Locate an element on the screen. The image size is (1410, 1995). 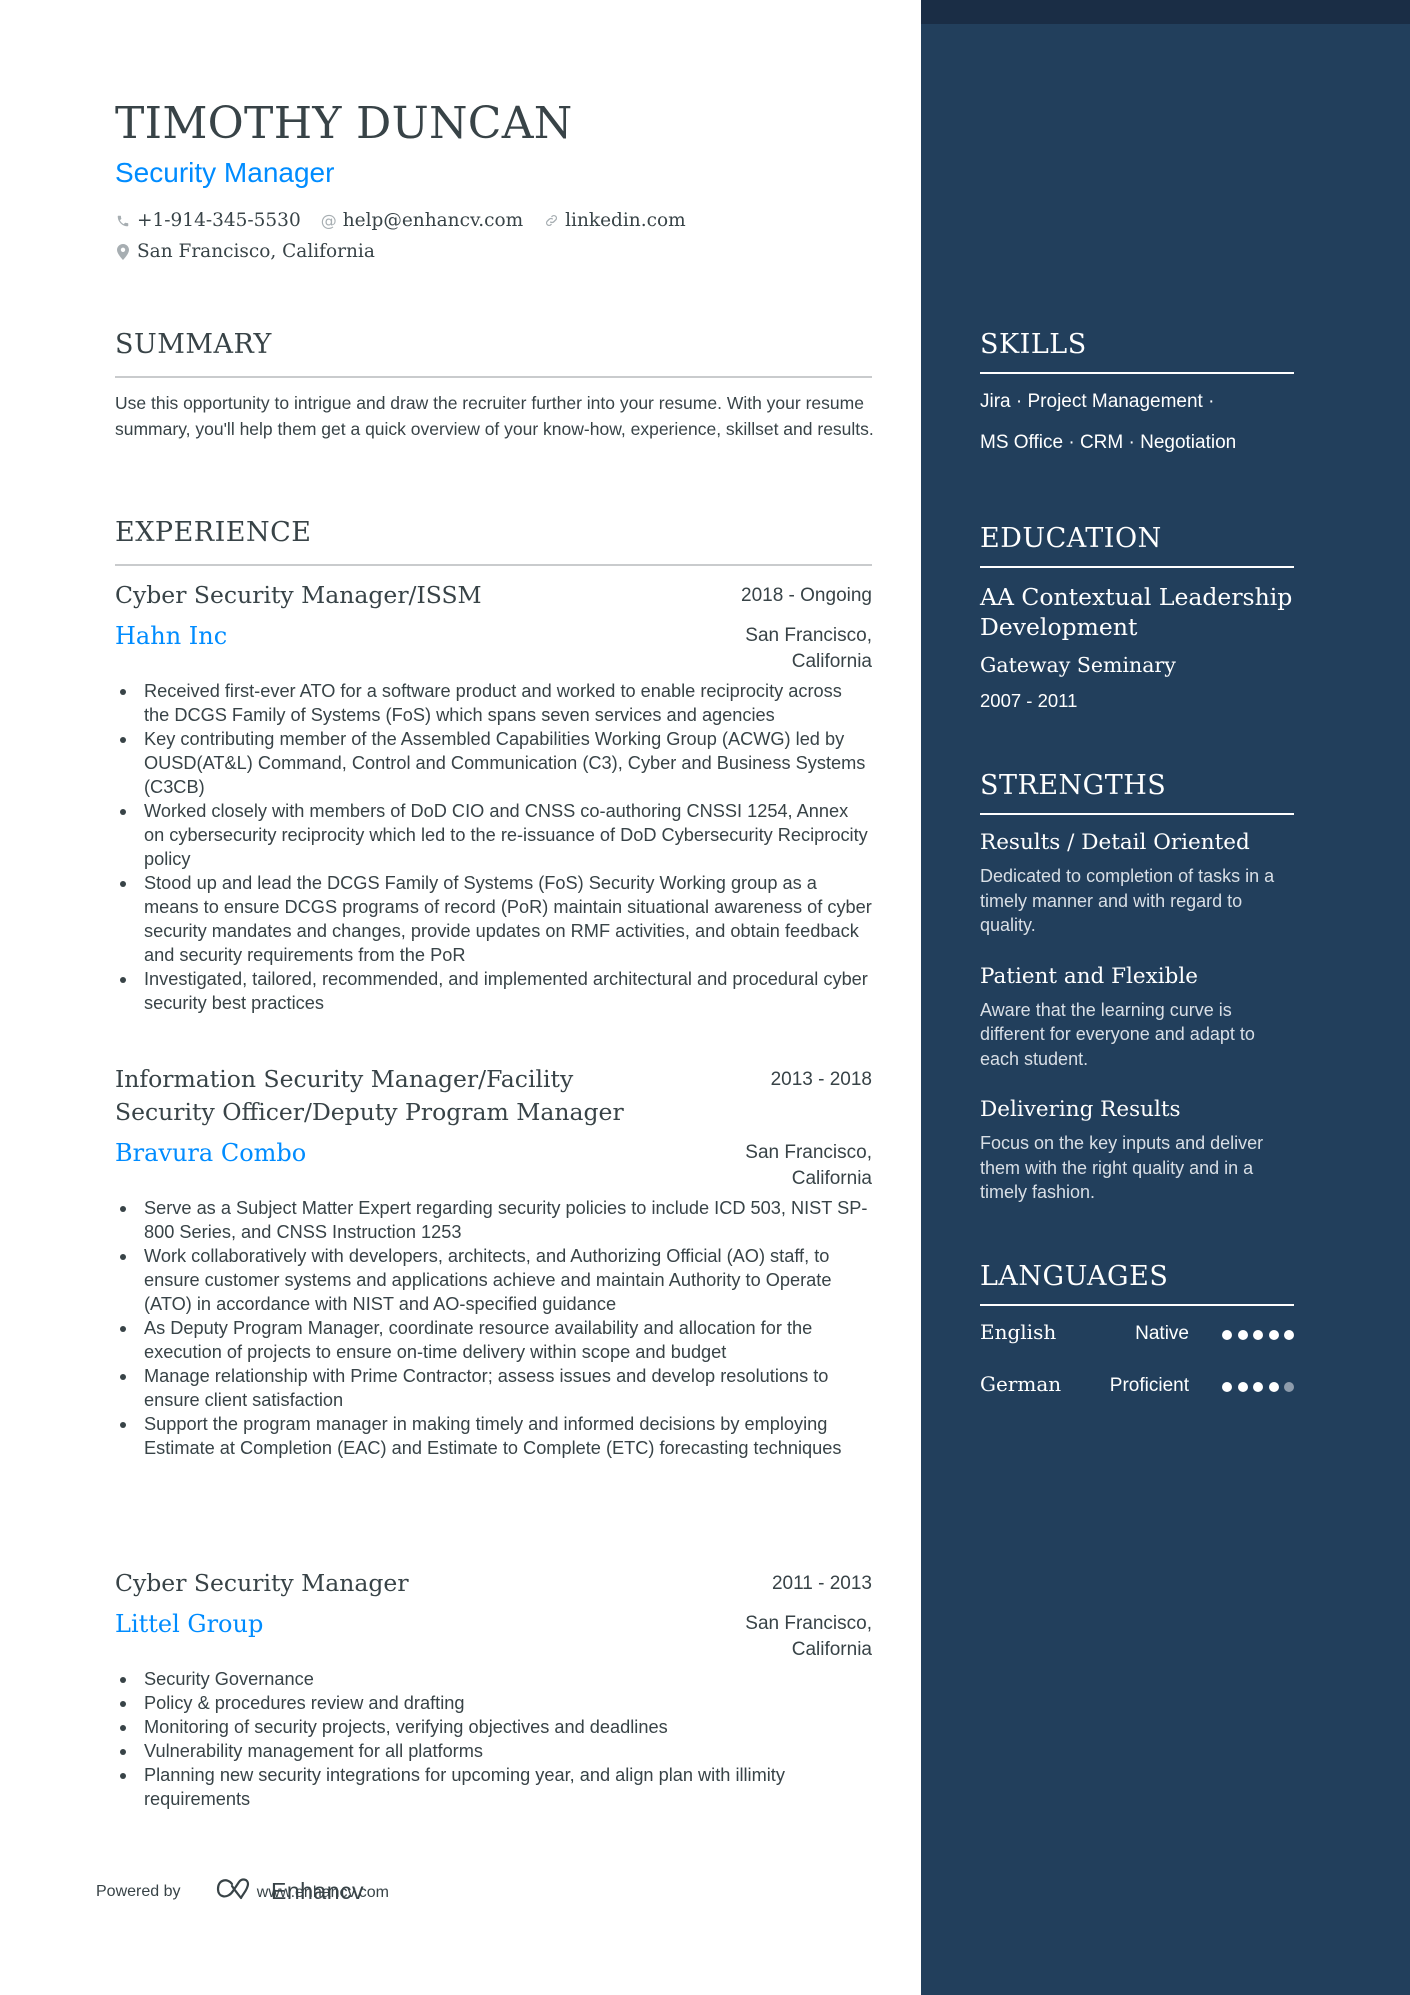
contact-email: @ help@enhancv.com is located at coordinates (422, 220).